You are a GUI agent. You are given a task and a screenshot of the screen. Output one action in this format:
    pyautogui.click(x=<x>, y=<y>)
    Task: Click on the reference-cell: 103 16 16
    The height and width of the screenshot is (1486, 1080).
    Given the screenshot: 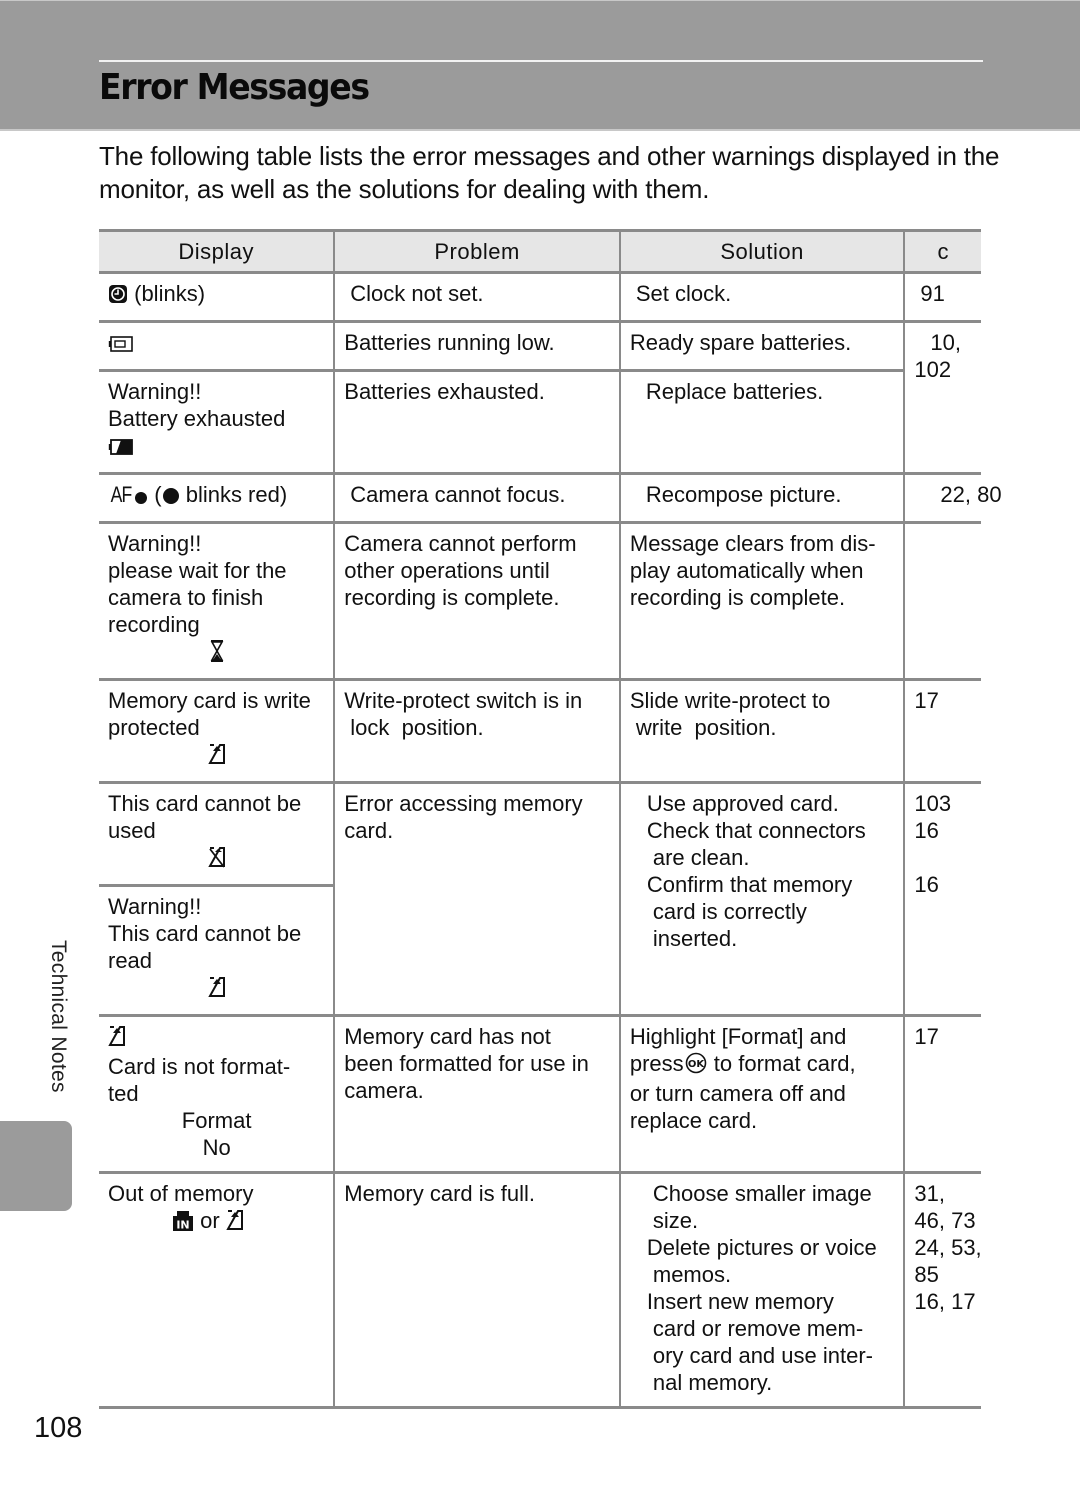 What is the action you would take?
    pyautogui.click(x=942, y=899)
    